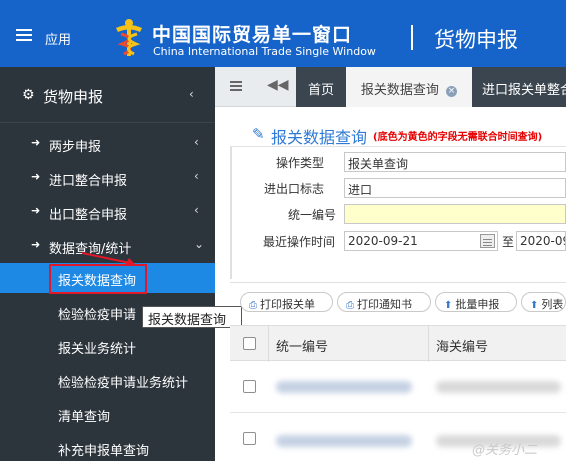 The image size is (566, 461). Describe the element at coordinates (278, 85) in the screenshot. I see `double-left-arrow-icon: ◀◀` at that location.